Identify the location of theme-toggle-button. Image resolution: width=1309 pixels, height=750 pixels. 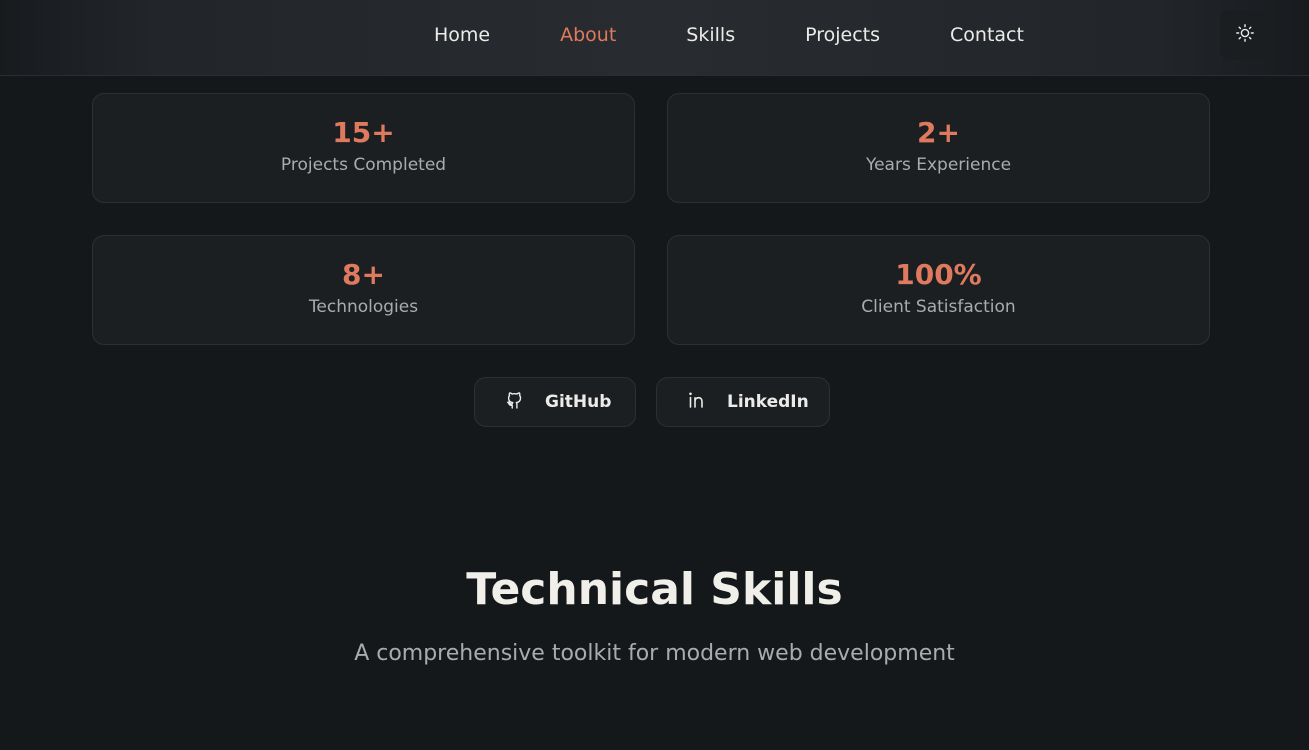
(1245, 35).